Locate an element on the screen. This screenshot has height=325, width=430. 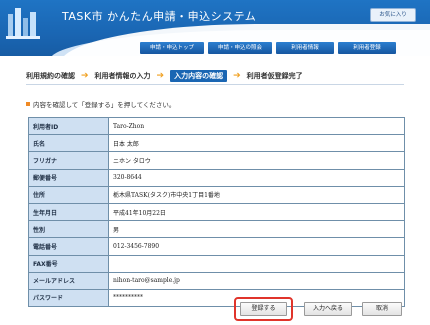
field-value-email: nihon-taro@sample.jp is located at coordinates (256, 280).